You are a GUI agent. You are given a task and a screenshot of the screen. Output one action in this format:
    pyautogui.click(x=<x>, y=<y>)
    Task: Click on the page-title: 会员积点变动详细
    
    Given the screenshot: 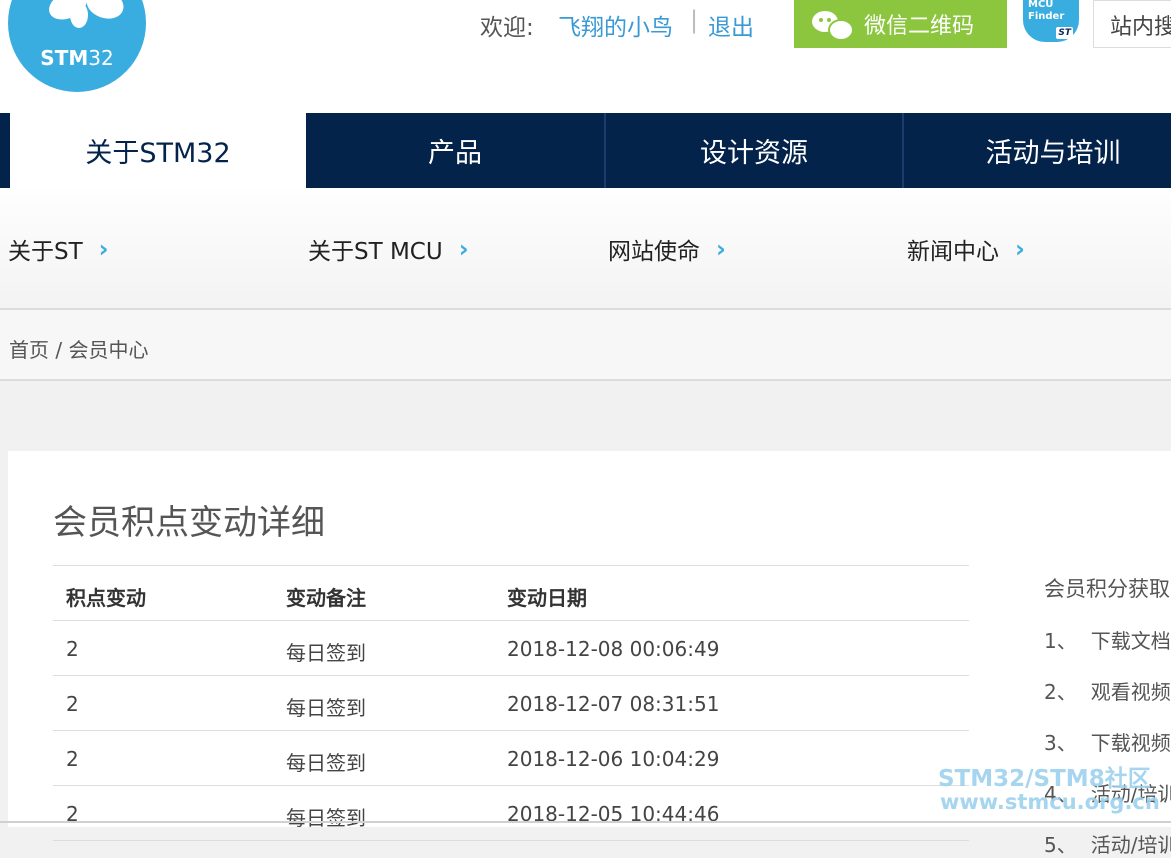 What is the action you would take?
    pyautogui.click(x=189, y=523)
    